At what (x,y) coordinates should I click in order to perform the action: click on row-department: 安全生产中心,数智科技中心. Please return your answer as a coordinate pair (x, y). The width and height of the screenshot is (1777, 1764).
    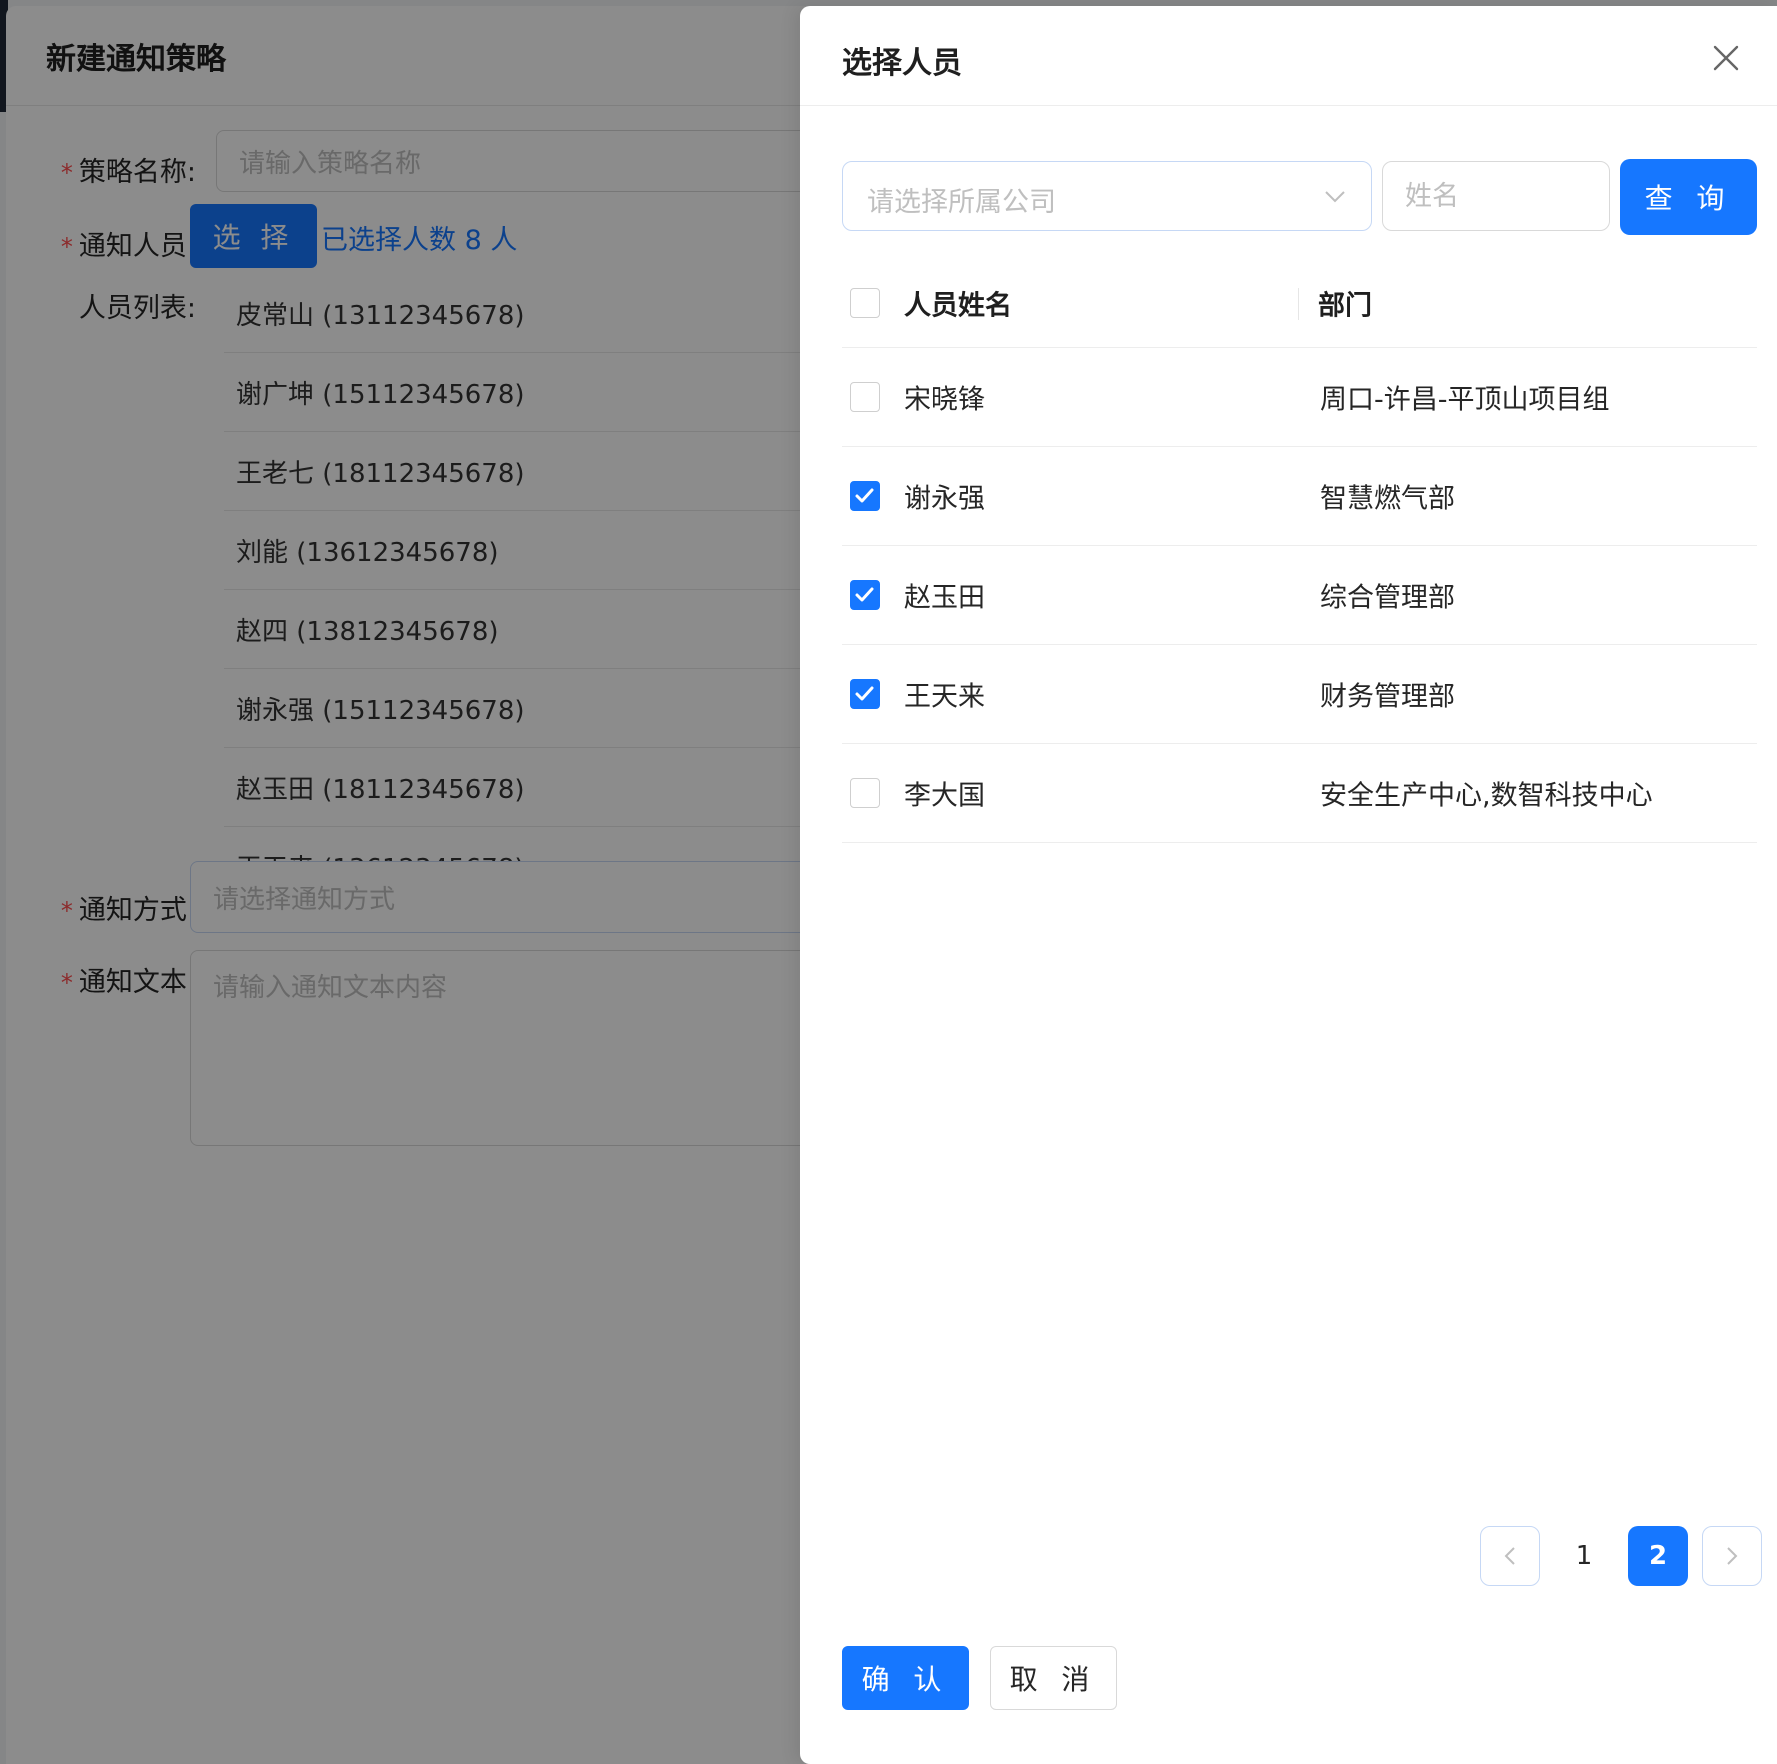
    Looking at the image, I should click on (1486, 796).